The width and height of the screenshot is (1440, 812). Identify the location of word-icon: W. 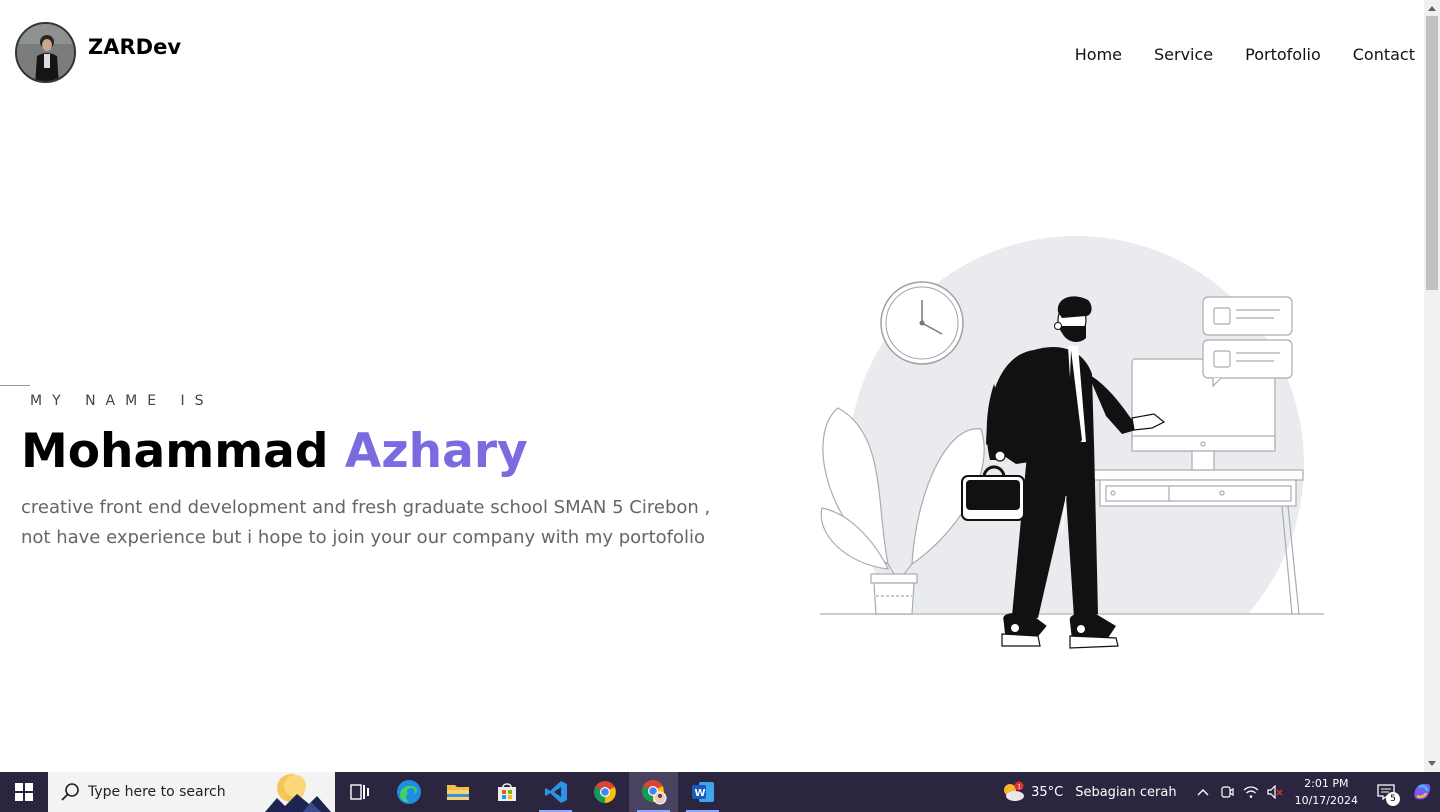
(702, 792).